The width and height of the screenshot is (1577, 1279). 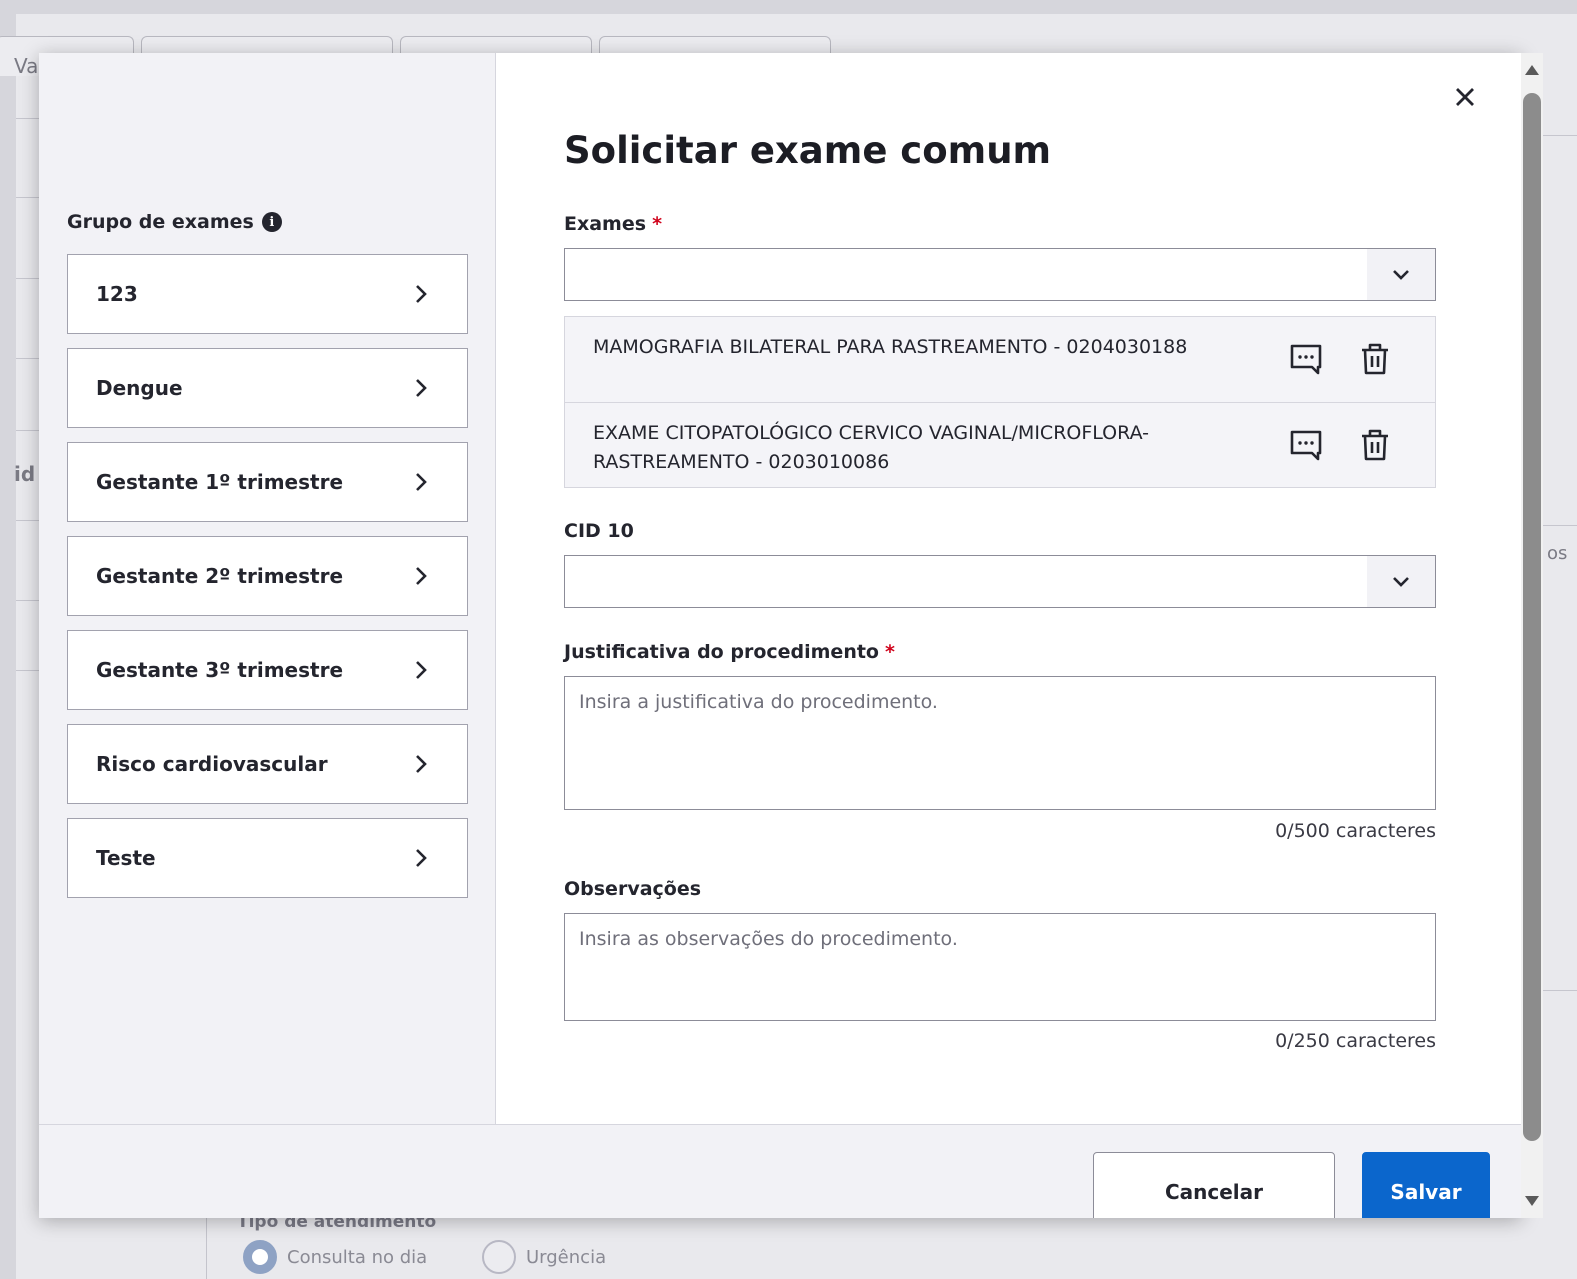 I want to click on exam-group-item-teste: Teste, so click(x=267, y=858).